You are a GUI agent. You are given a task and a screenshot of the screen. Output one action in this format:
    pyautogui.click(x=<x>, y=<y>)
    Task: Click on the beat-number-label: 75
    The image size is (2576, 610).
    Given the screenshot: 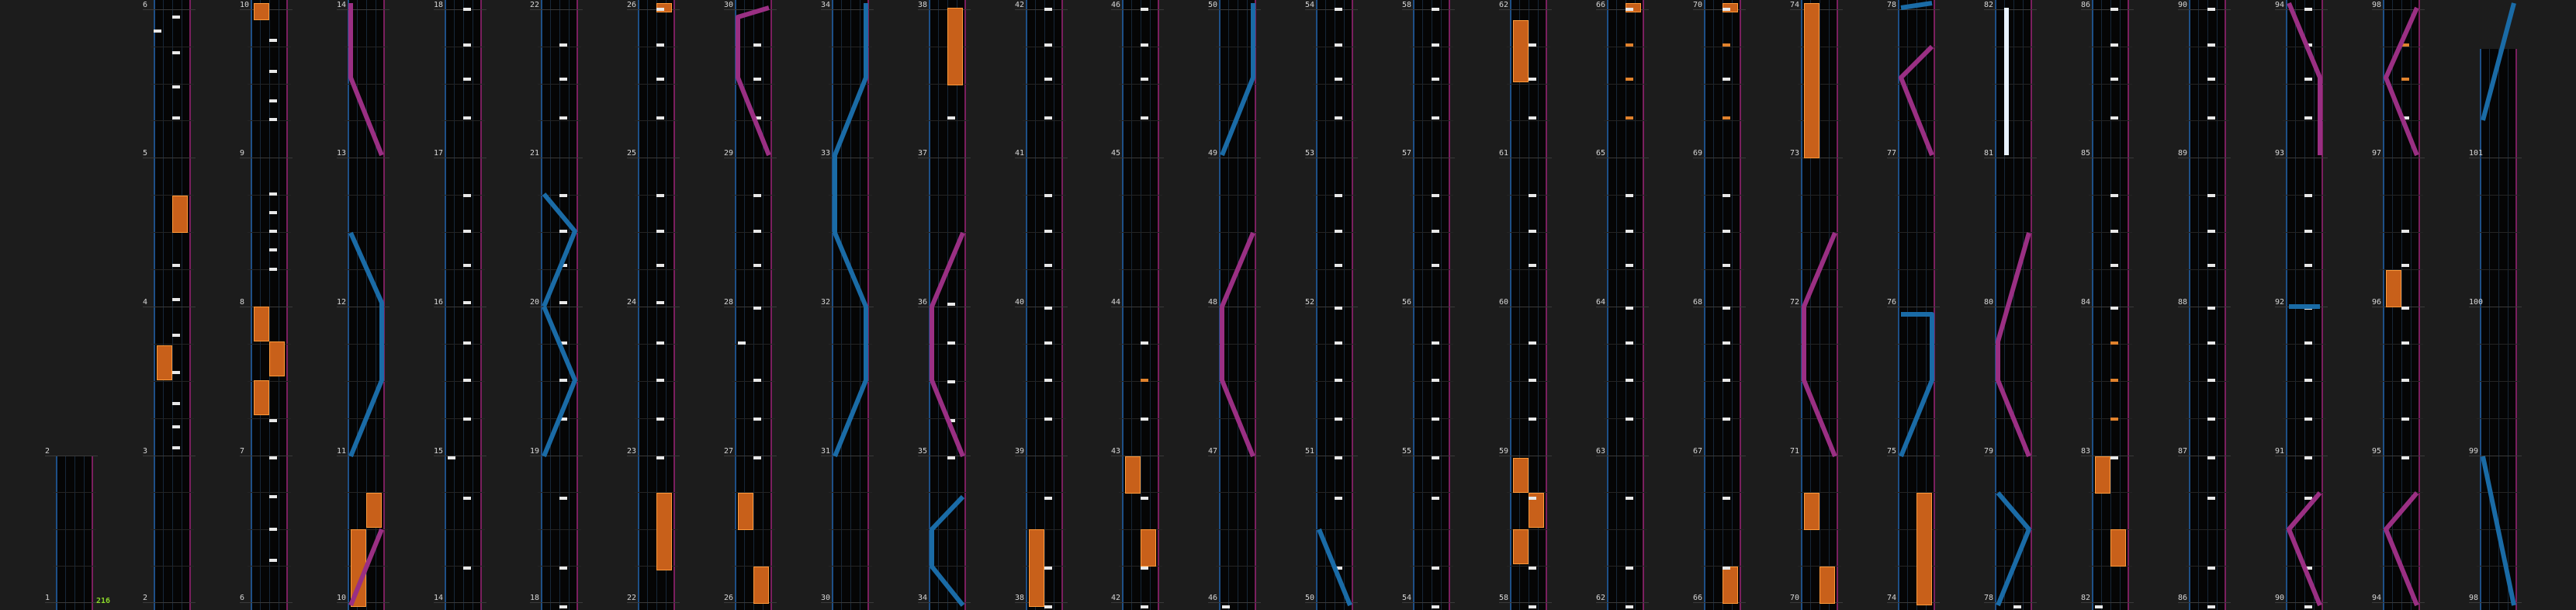 What is the action you would take?
    pyautogui.click(x=1892, y=451)
    